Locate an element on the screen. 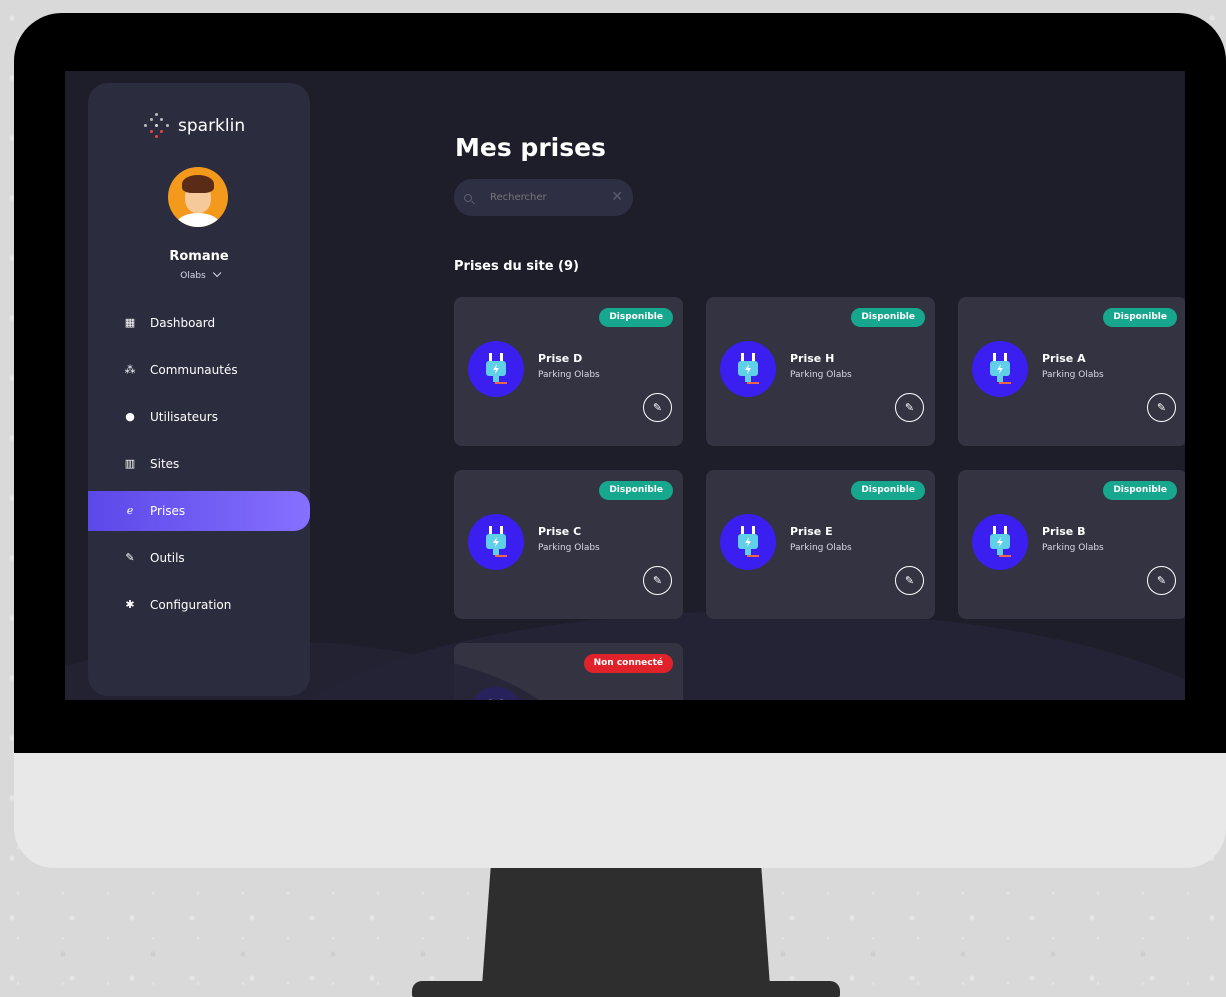 This screenshot has height=997, width=1226. nav-item-label: Sites is located at coordinates (165, 464).